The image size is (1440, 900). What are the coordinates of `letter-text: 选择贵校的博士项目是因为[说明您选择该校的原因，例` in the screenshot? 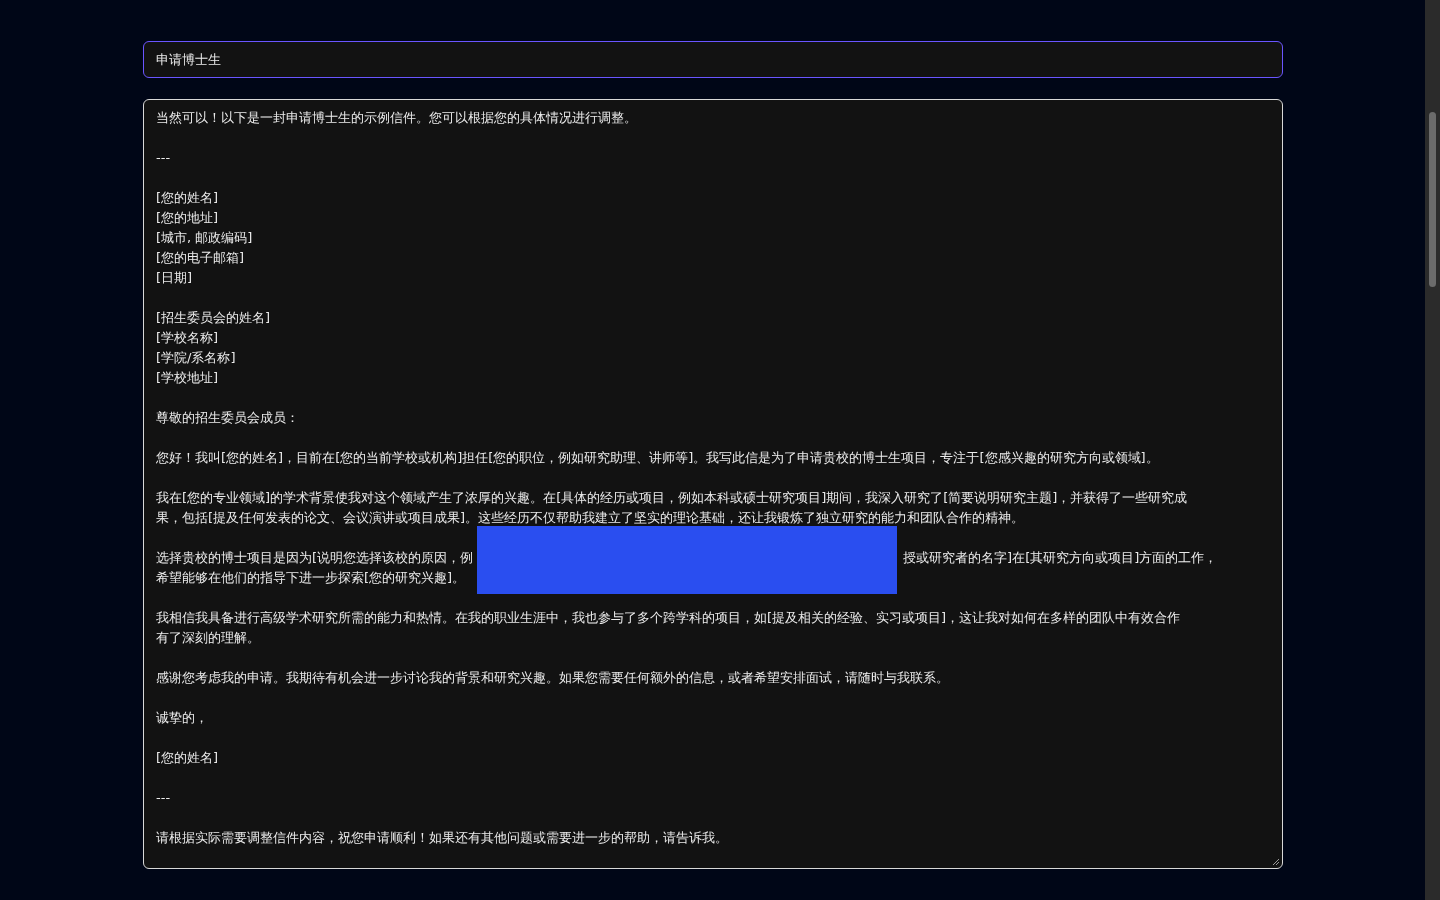 It's located at (315, 558).